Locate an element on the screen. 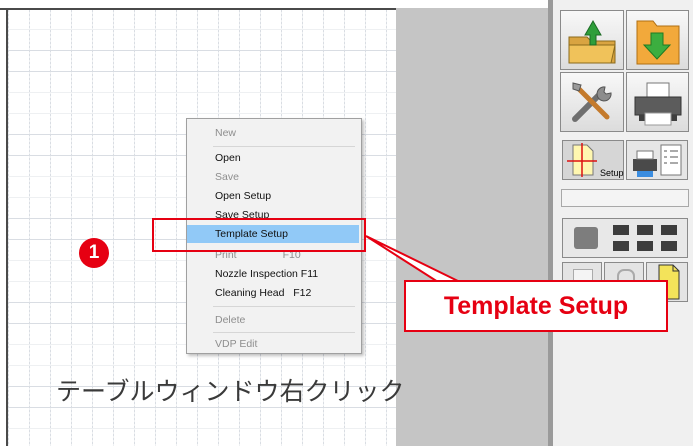 This screenshot has width=693, height=446. instruction-caption: テーブルウィンドウ右クリック is located at coordinates (230, 392).